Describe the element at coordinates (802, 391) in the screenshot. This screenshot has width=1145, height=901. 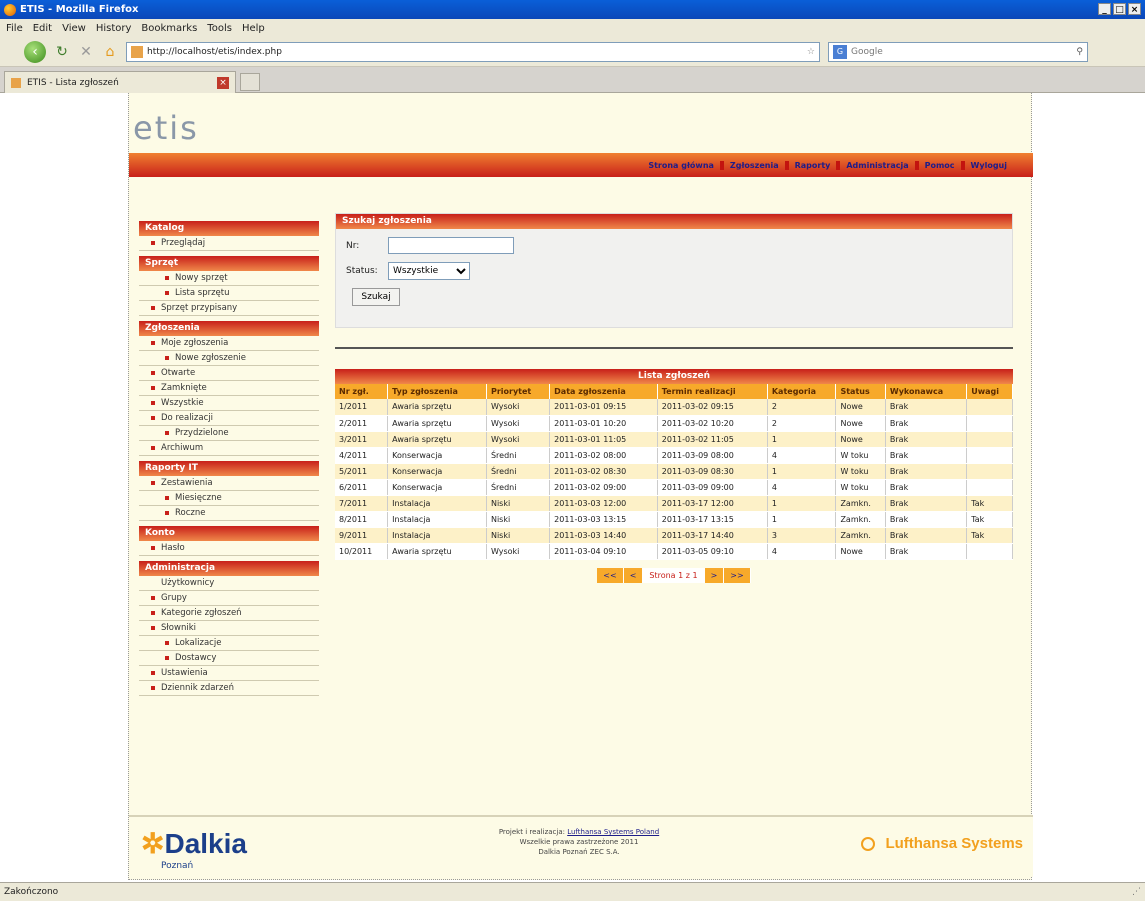
I see `column-header: Kategoria` at that location.